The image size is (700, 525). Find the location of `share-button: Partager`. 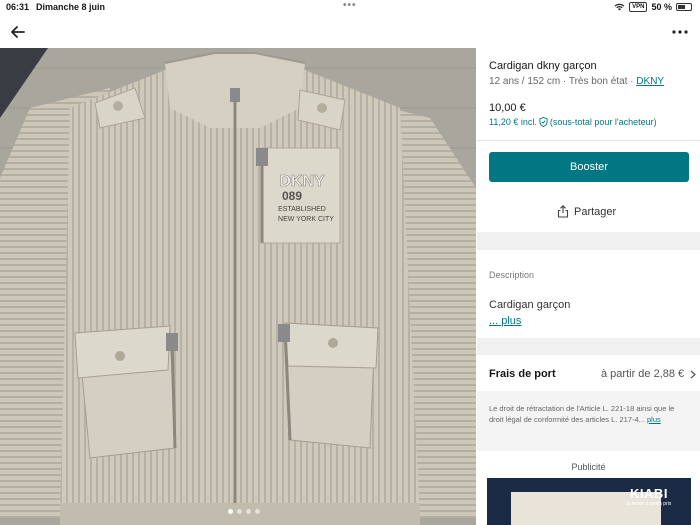

share-button: Partager is located at coordinates (586, 211).